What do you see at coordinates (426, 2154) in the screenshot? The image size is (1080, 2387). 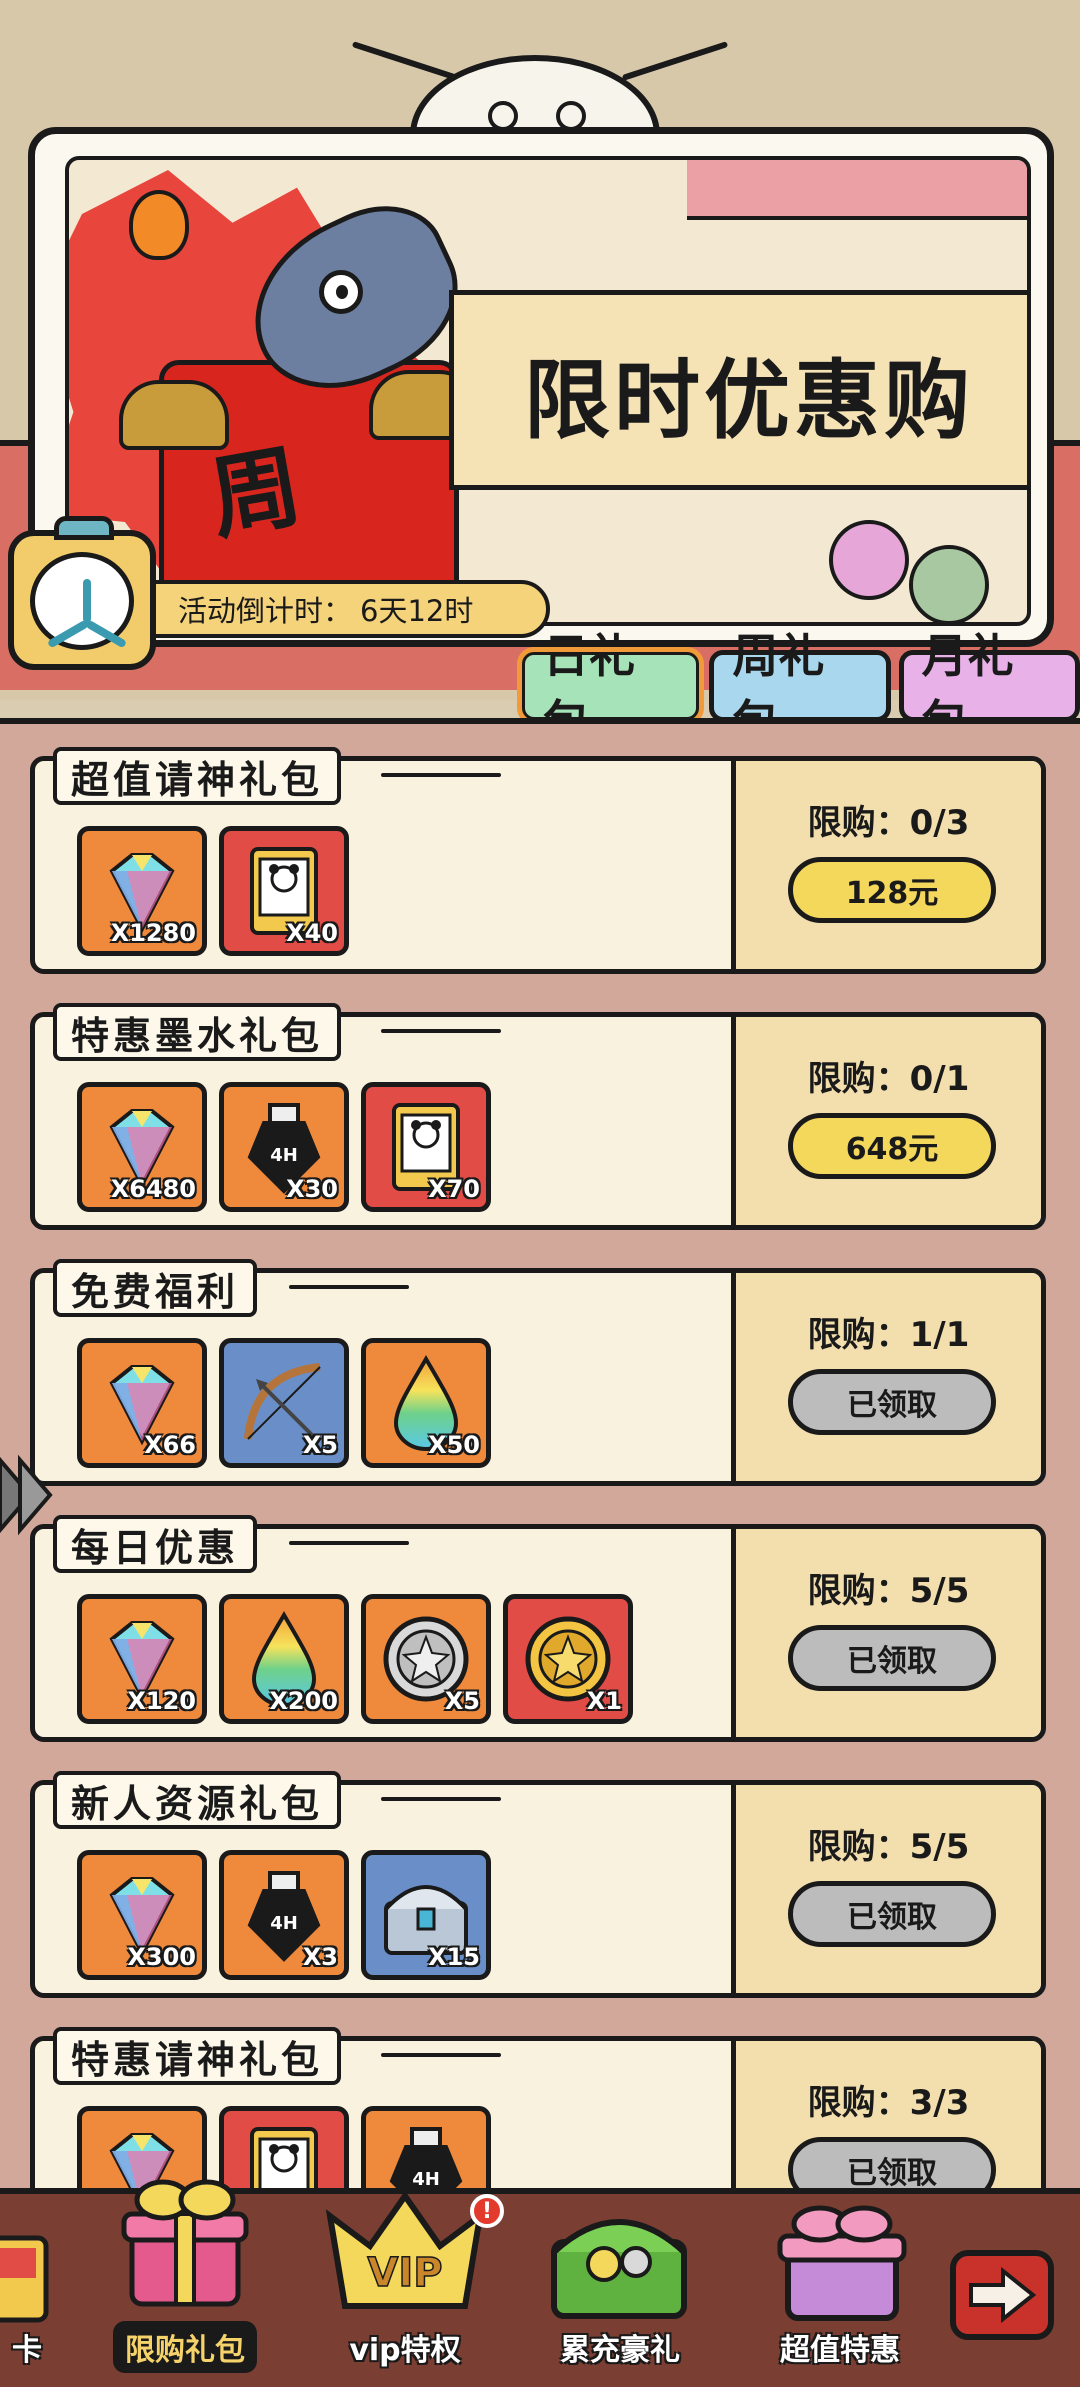 I see `ink-bottle-icon: 4H` at bounding box center [426, 2154].